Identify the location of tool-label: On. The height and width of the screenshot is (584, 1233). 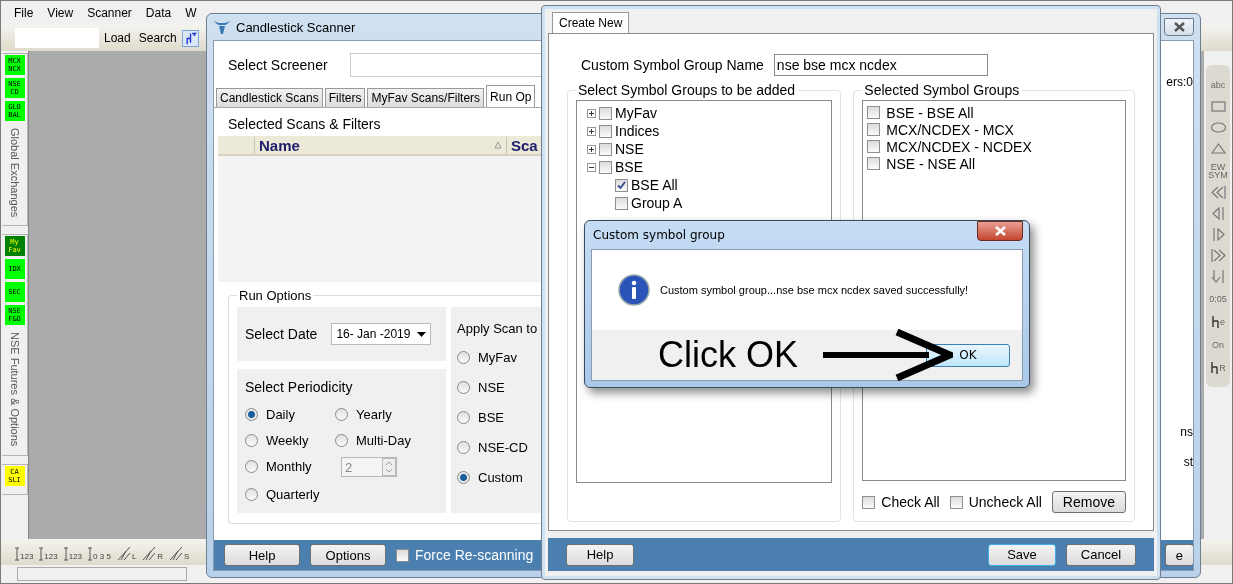
(1218, 344).